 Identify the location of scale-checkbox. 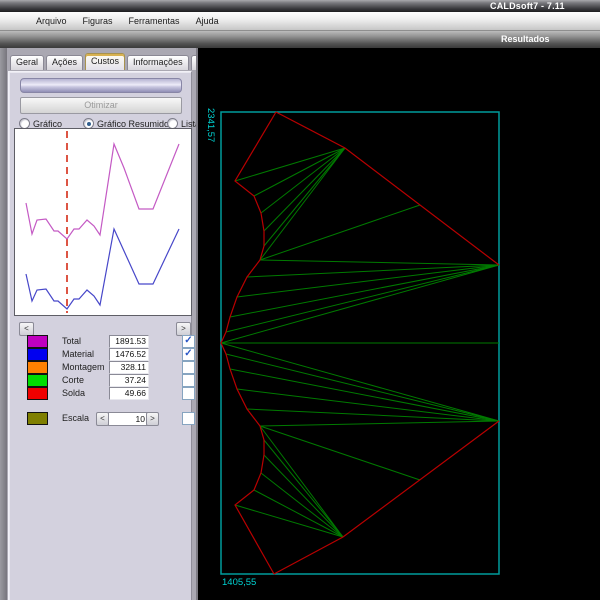
(188, 418).